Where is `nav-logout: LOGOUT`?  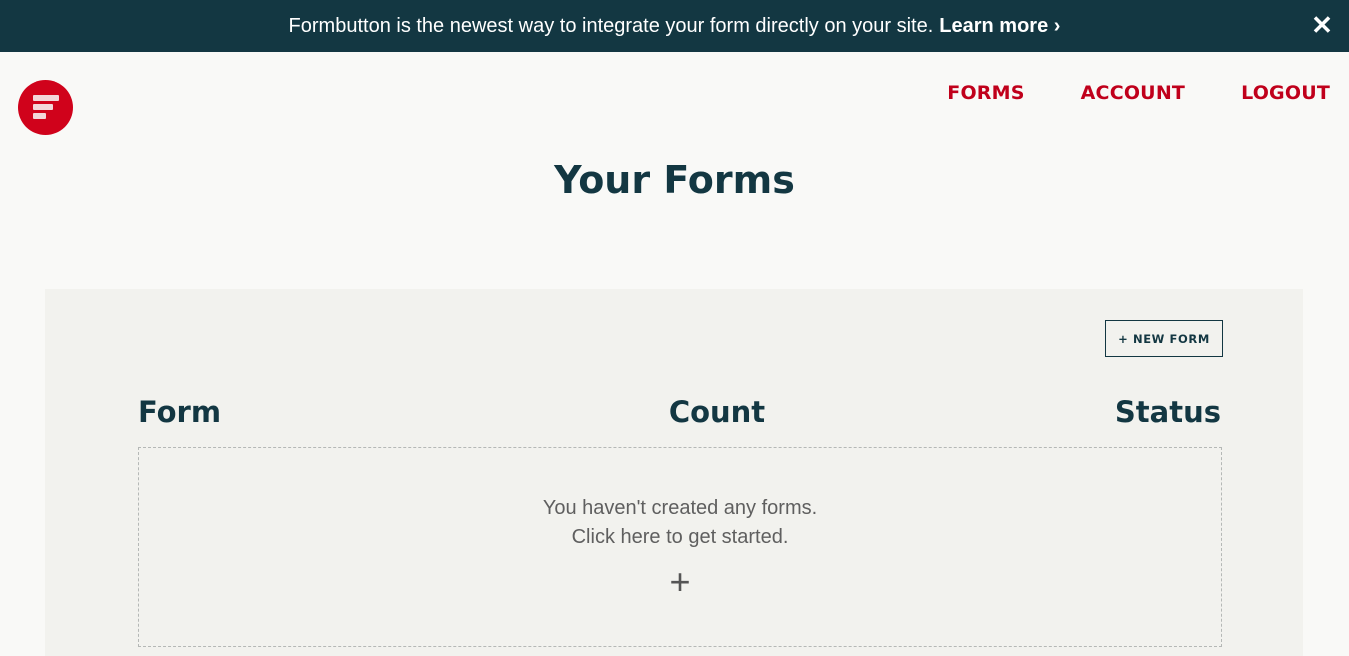 nav-logout: LOGOUT is located at coordinates (1285, 93).